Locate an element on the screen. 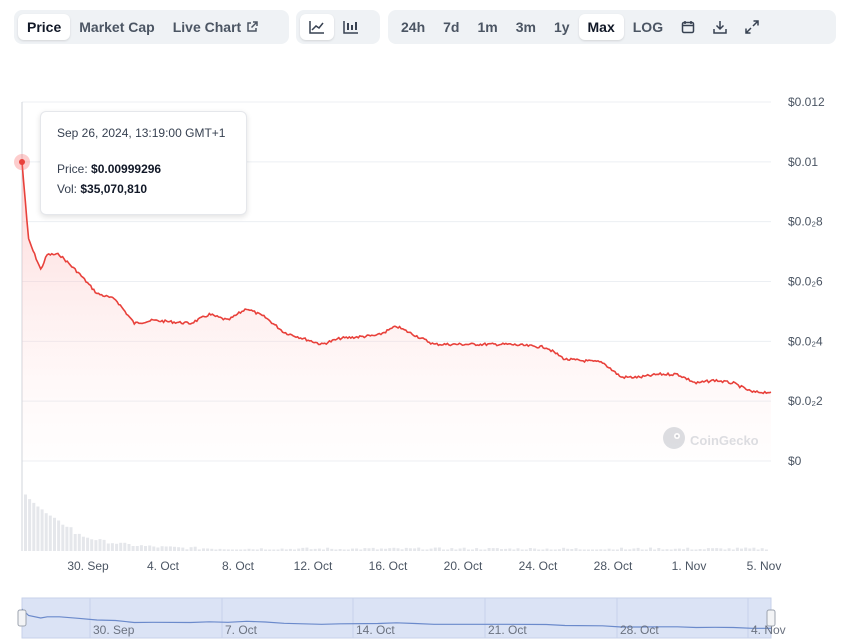  x-tick-label: 20. Oct is located at coordinates (463, 566).